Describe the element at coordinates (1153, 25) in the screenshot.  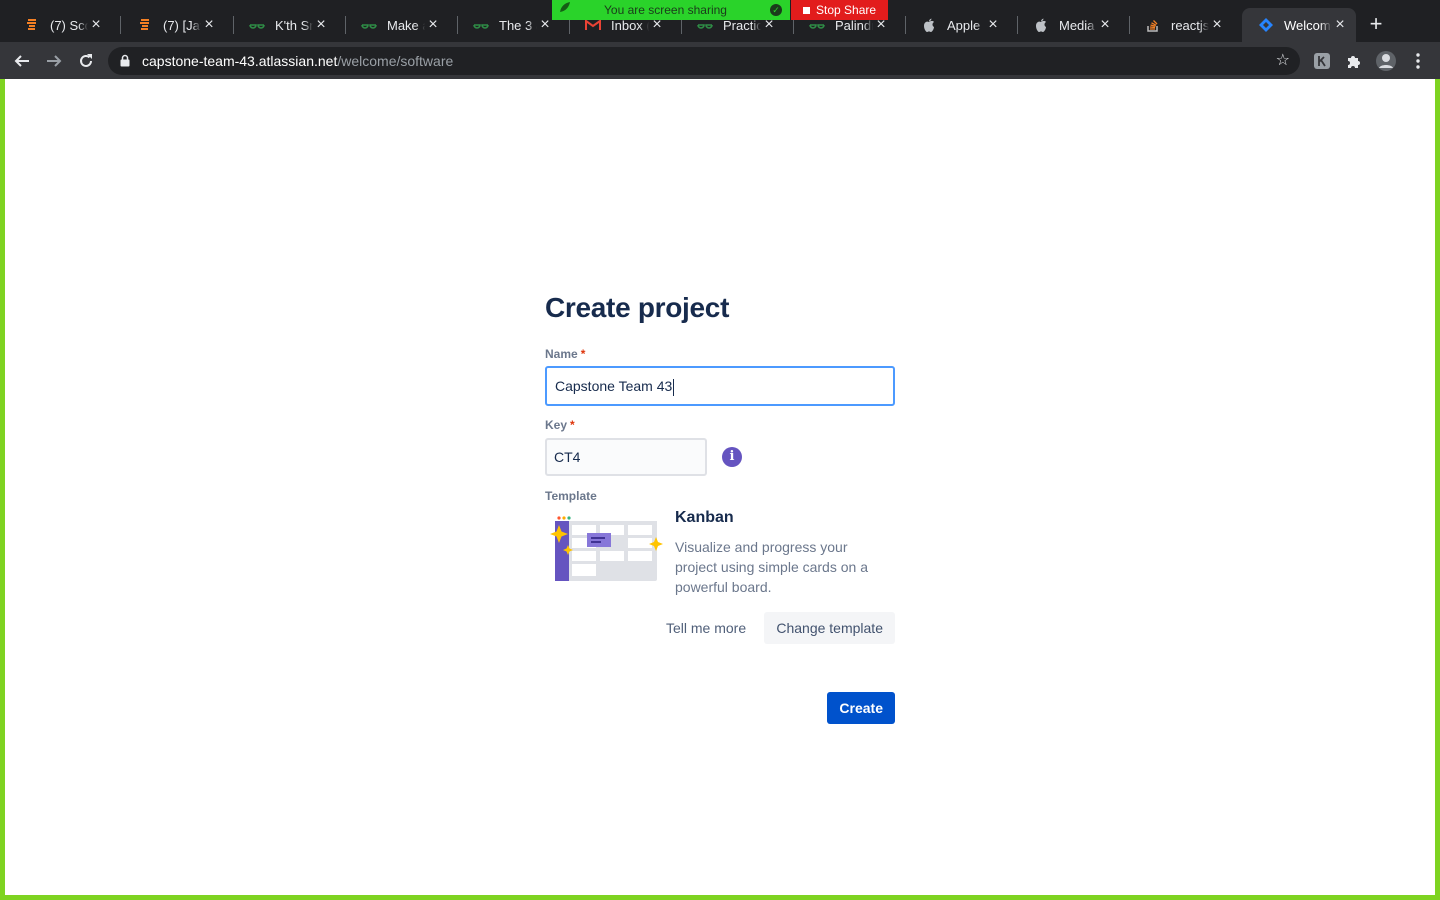
I see `stackoverflow-icon` at that location.